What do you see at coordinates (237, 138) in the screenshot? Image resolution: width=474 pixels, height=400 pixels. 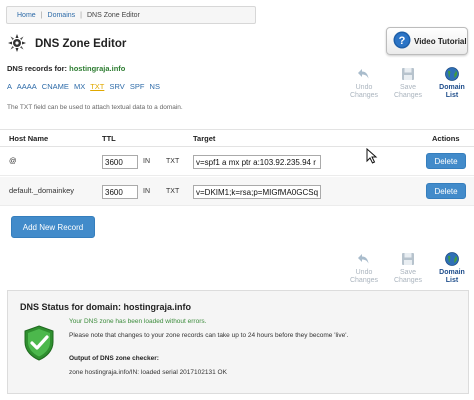 I see `records-table-header: Host Name TTL Target Actions` at bounding box center [237, 138].